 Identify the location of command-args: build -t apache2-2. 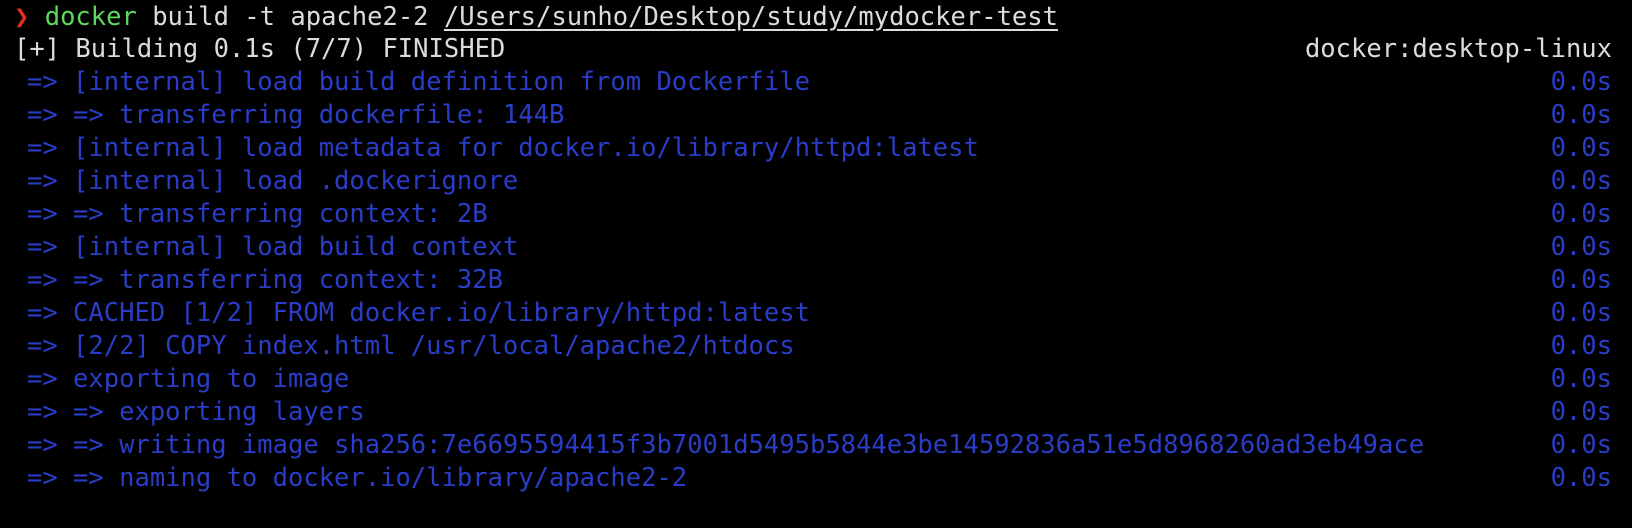
(290, 17).